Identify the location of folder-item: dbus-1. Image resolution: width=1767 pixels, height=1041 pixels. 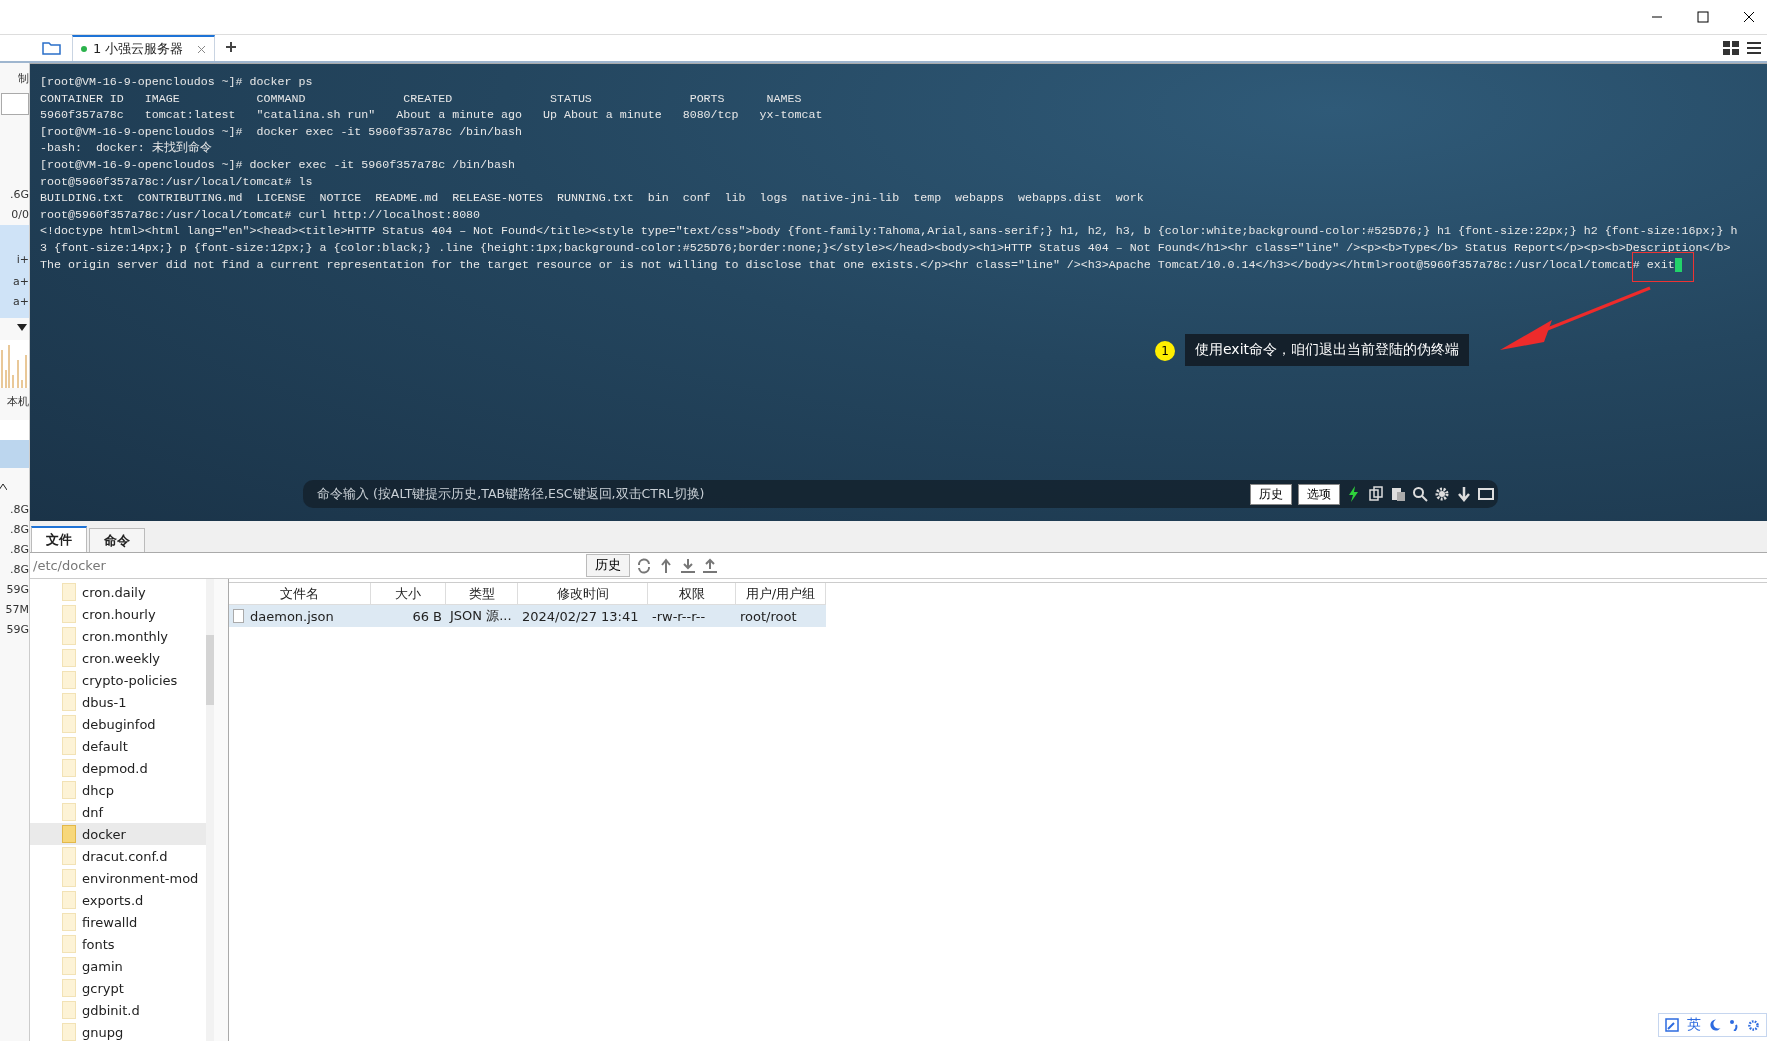
(118, 702).